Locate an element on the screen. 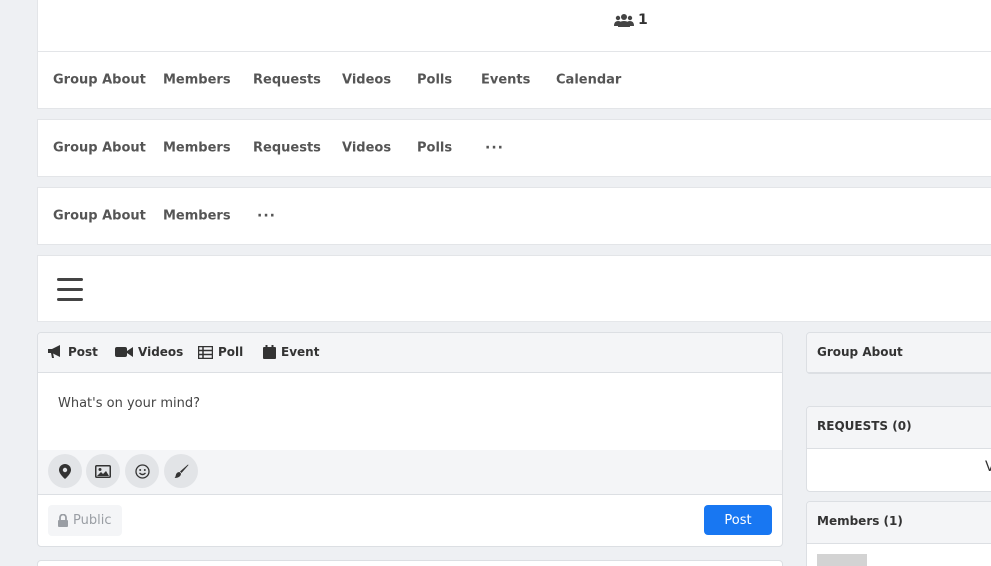 This screenshot has width=991, height=566. tab-event: Event is located at coordinates (291, 352).